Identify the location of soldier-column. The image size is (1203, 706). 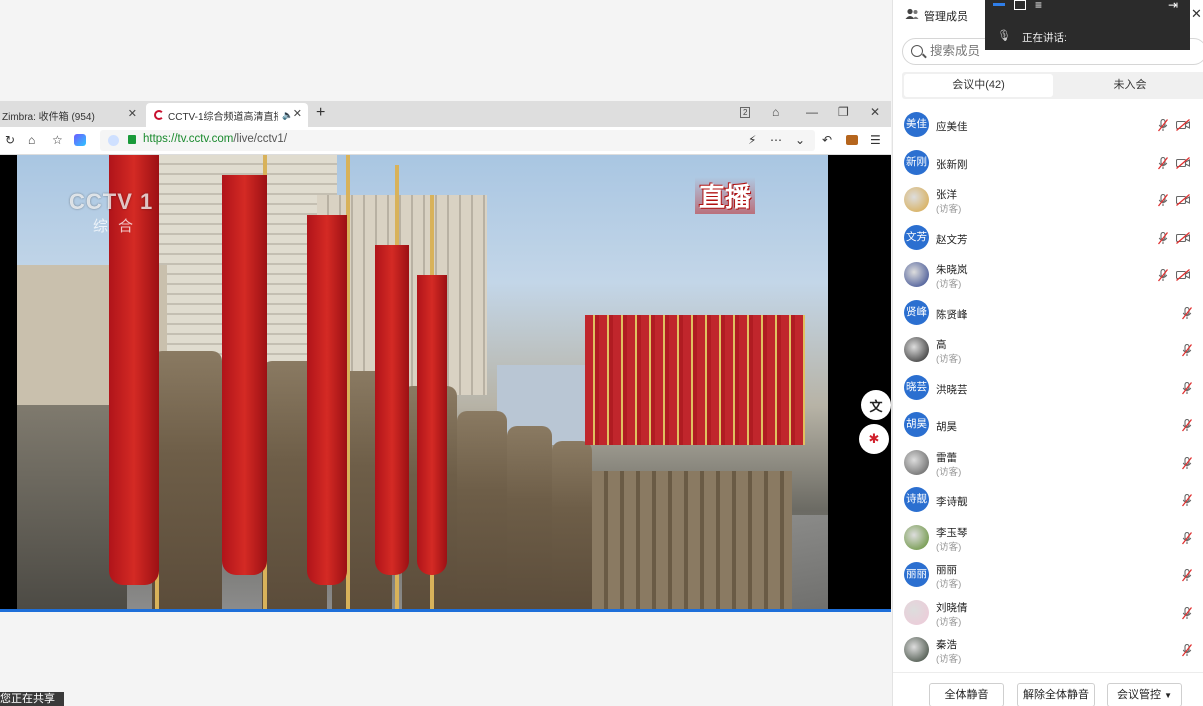
(692, 541).